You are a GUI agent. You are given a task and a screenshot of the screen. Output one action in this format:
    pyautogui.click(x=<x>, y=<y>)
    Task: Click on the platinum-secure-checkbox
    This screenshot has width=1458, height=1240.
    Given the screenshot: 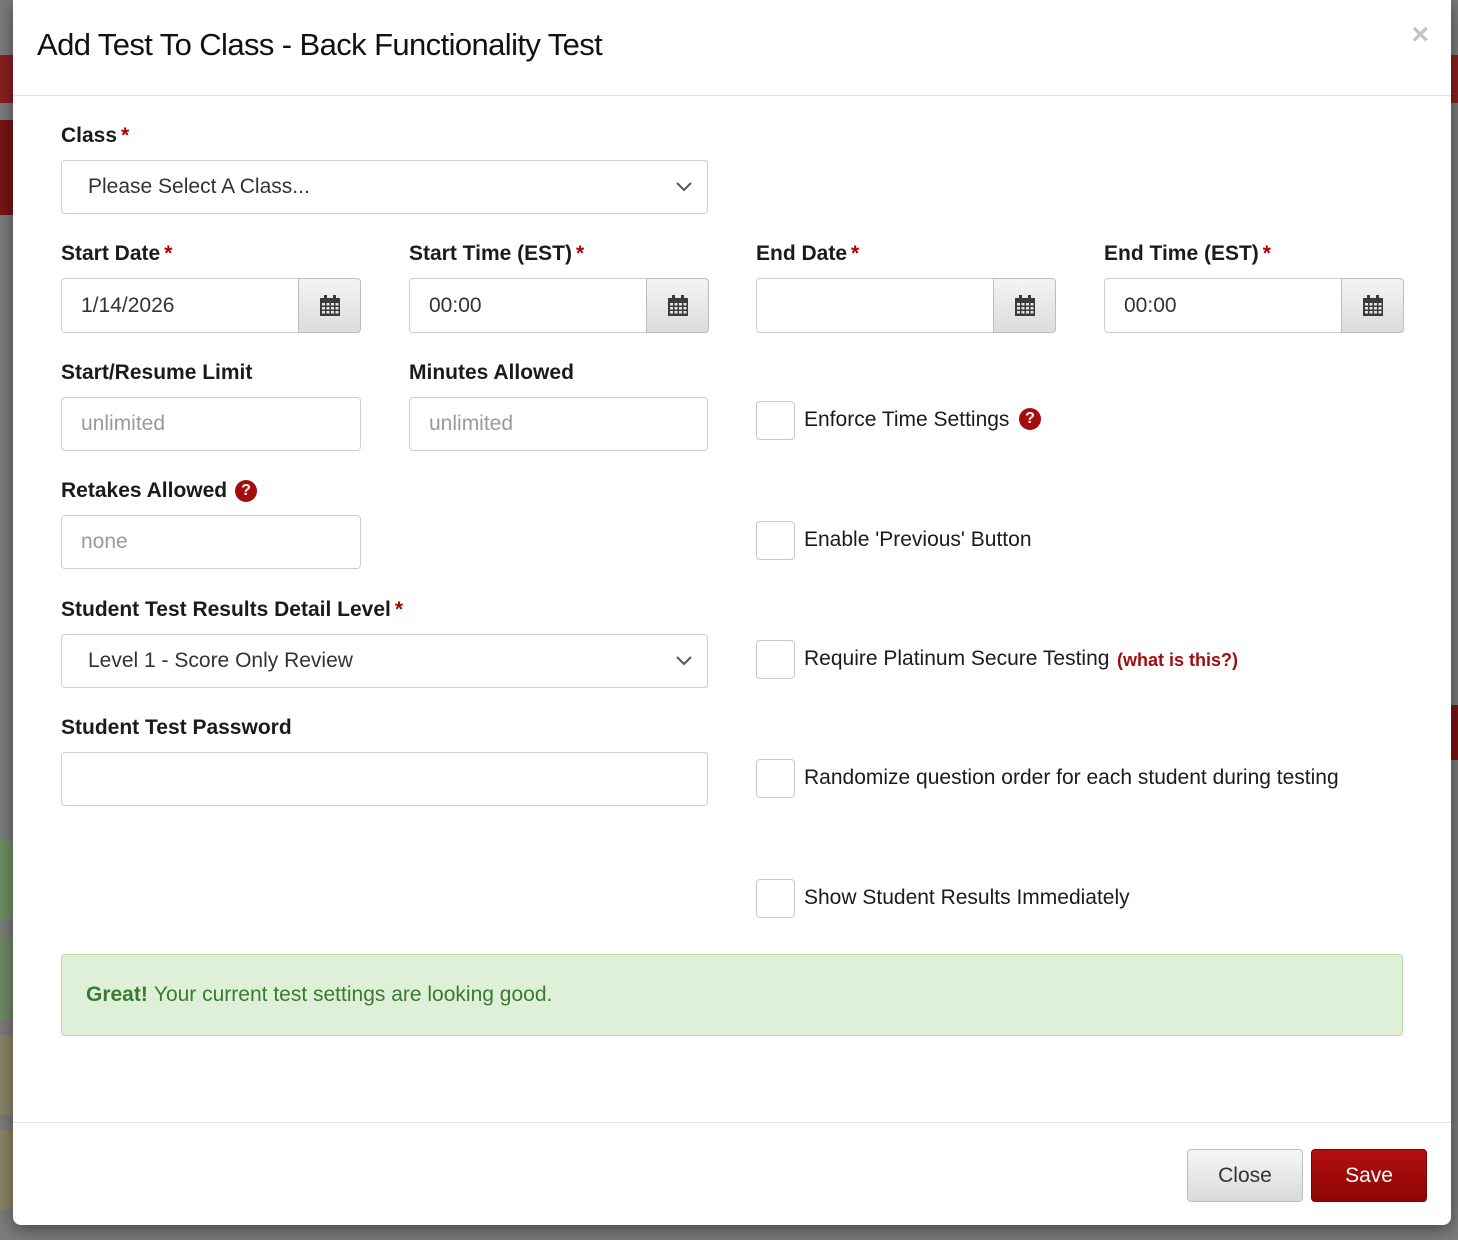 What is the action you would take?
    pyautogui.click(x=775, y=659)
    